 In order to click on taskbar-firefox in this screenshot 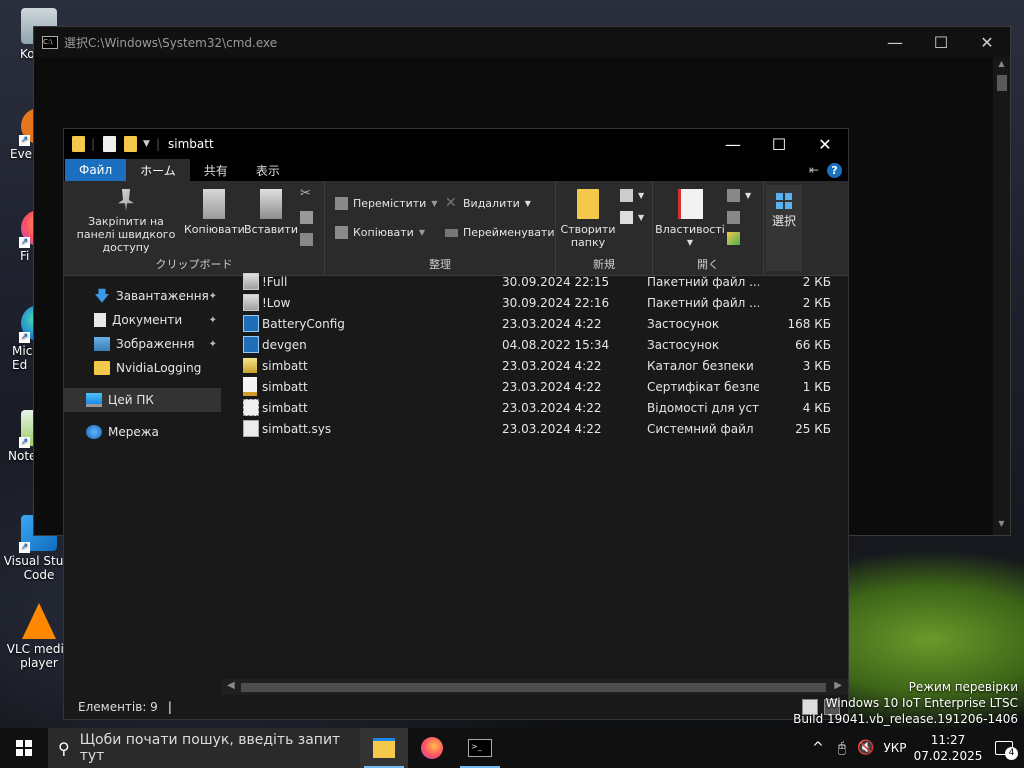, I will do `click(432, 748)`.